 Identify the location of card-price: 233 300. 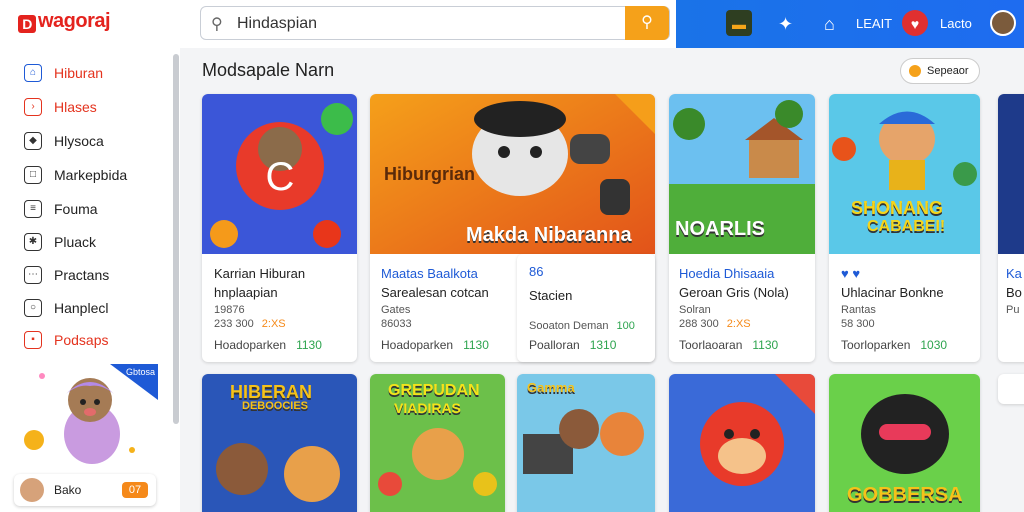
(234, 324).